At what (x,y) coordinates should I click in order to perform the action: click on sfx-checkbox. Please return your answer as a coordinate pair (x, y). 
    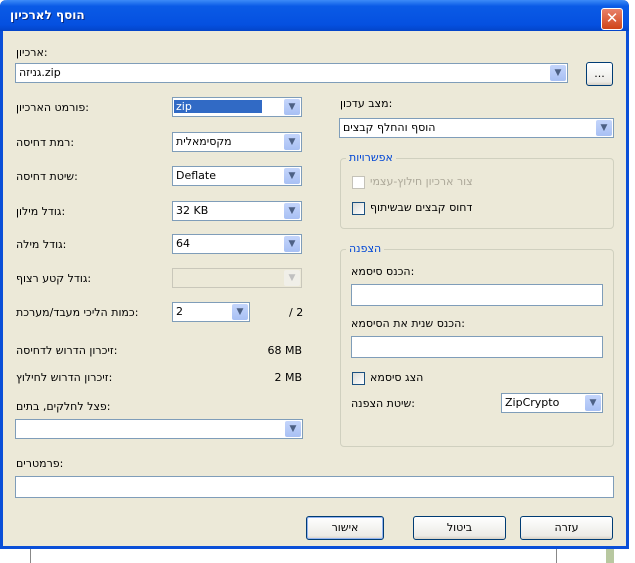
    Looking at the image, I should click on (358, 182).